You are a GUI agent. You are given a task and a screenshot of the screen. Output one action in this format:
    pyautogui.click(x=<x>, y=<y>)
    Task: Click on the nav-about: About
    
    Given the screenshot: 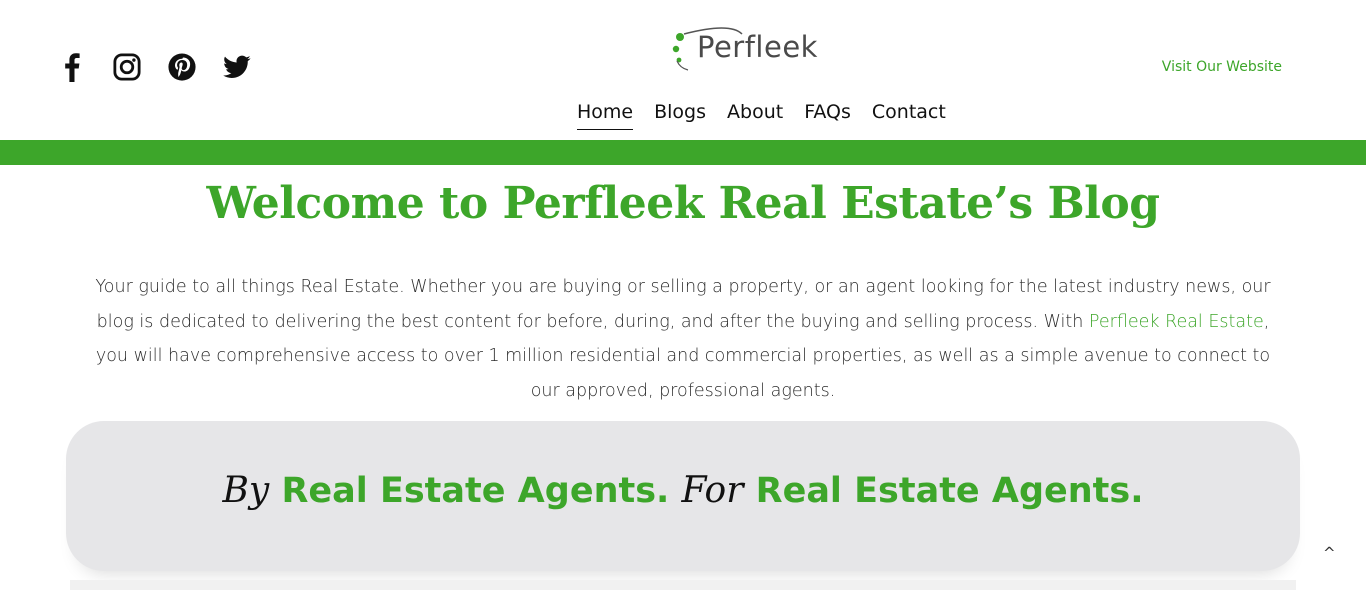 What is the action you would take?
    pyautogui.click(x=755, y=114)
    